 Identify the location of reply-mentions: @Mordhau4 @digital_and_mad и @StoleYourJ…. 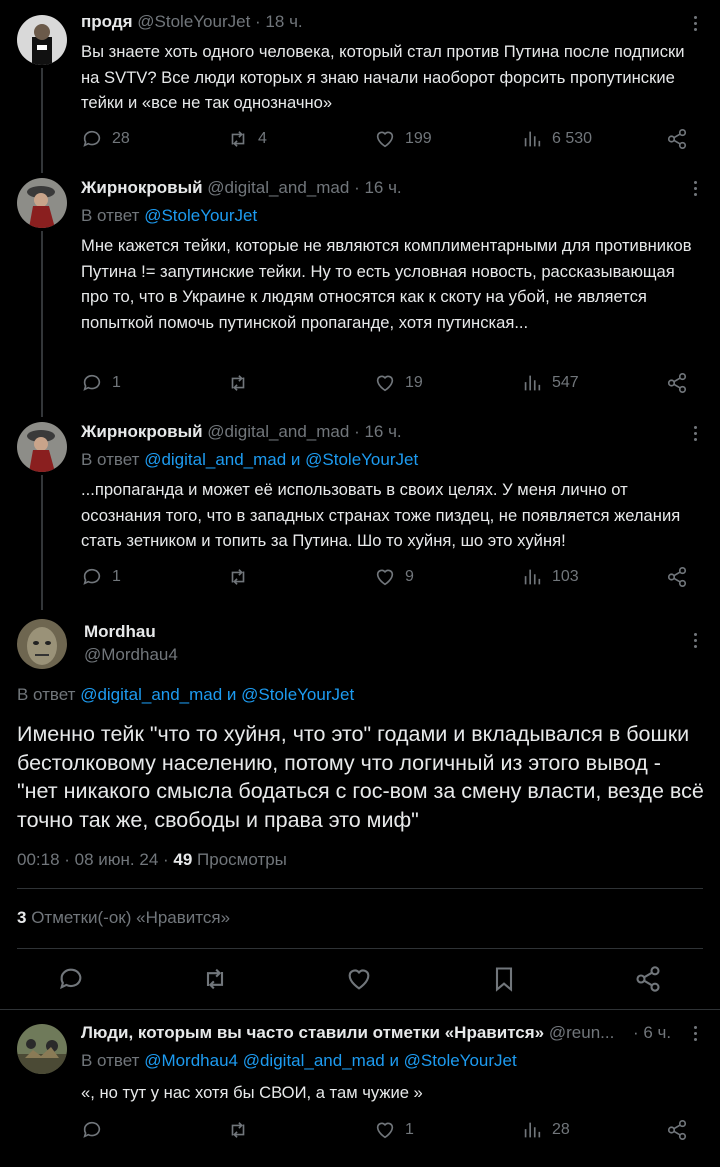
(330, 1060).